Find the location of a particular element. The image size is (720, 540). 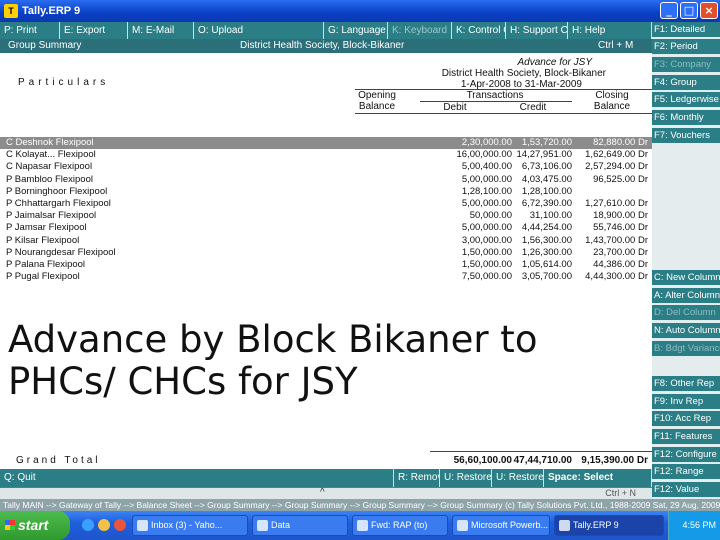

upload-button: O: Upload is located at coordinates (259, 30).